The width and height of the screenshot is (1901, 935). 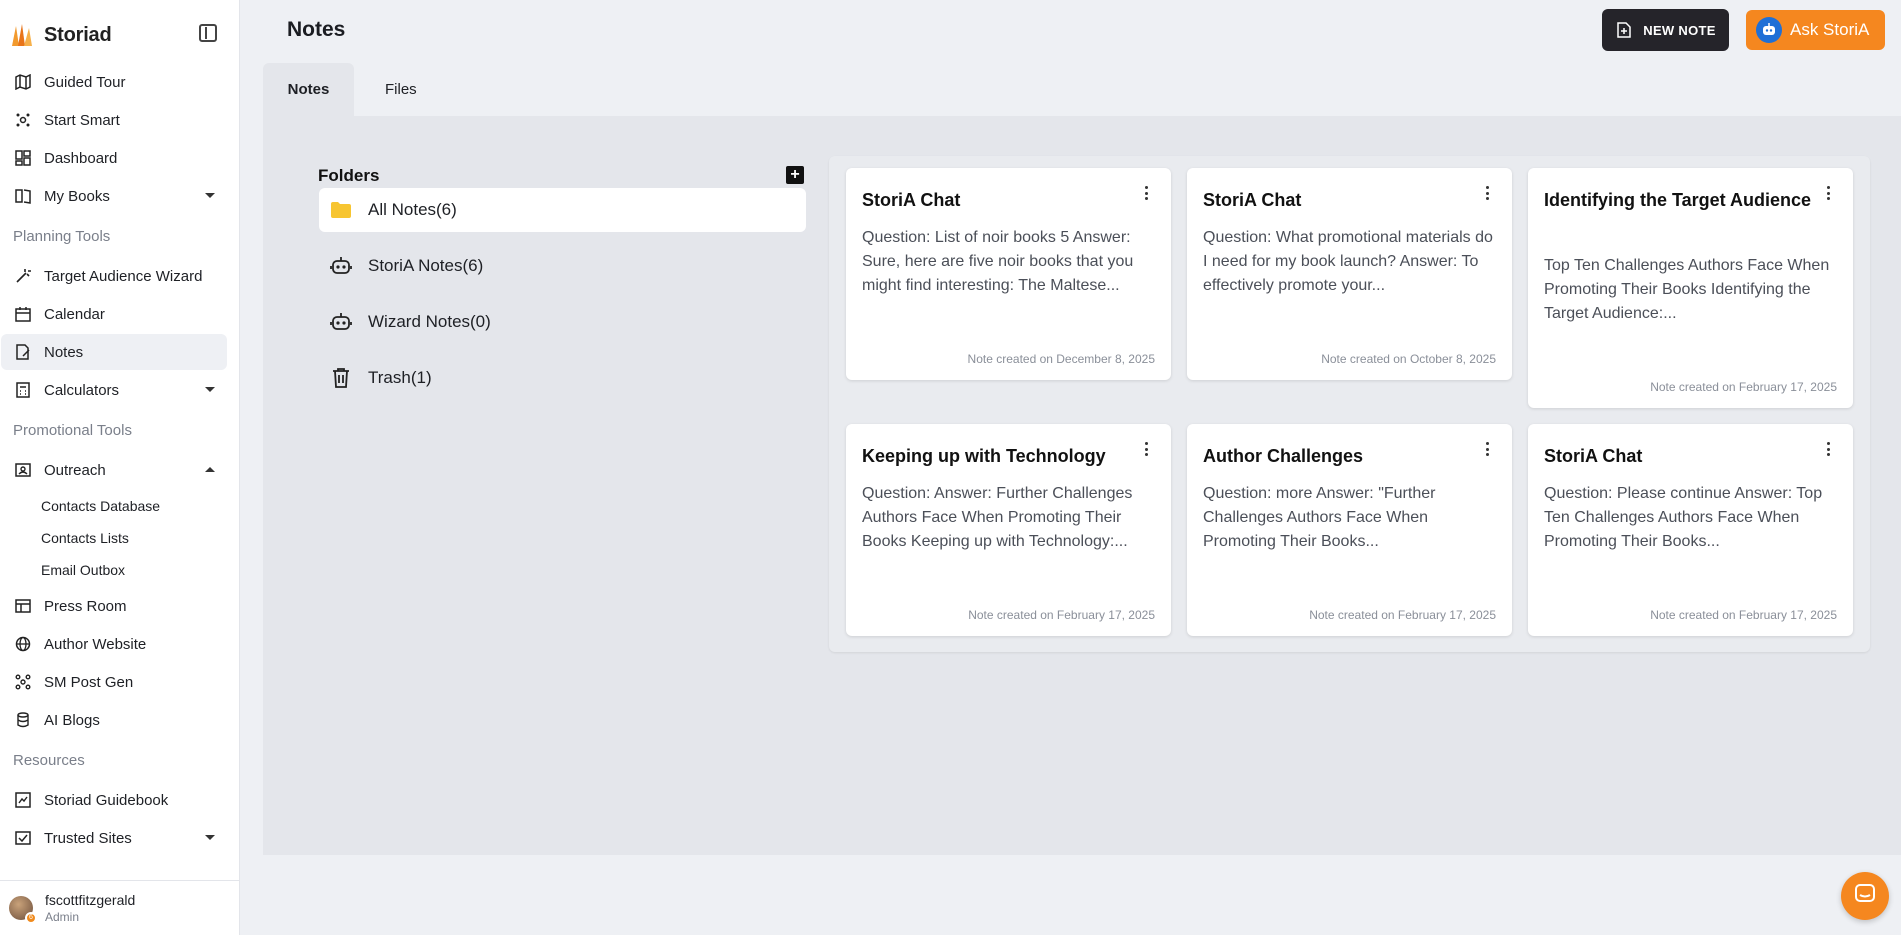 I want to click on note-date: Note created on December 8, 2025, so click(x=1061, y=359).